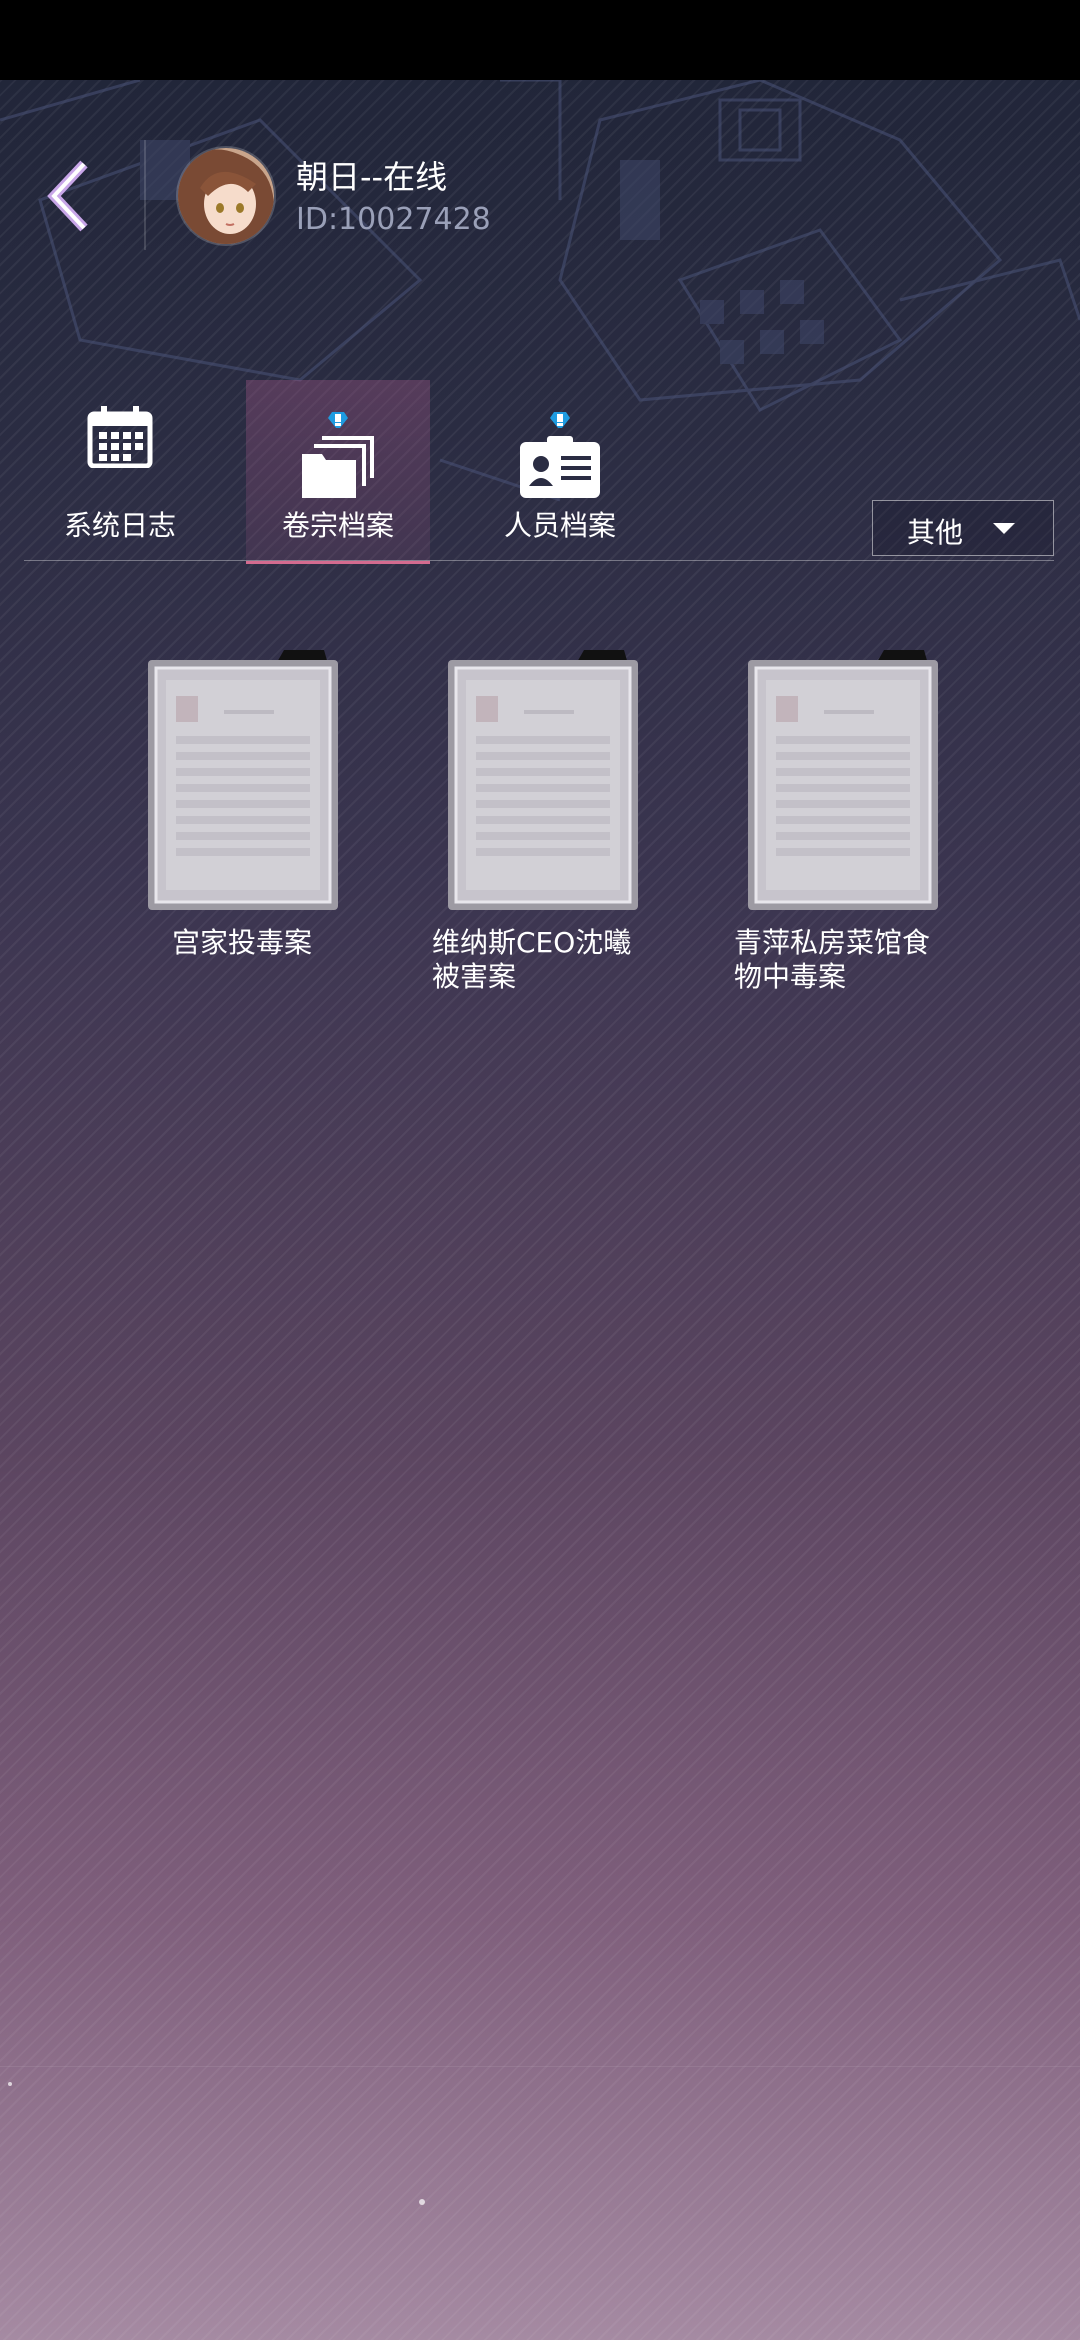  I want to click on tab-label: 人员档案, so click(559, 525).